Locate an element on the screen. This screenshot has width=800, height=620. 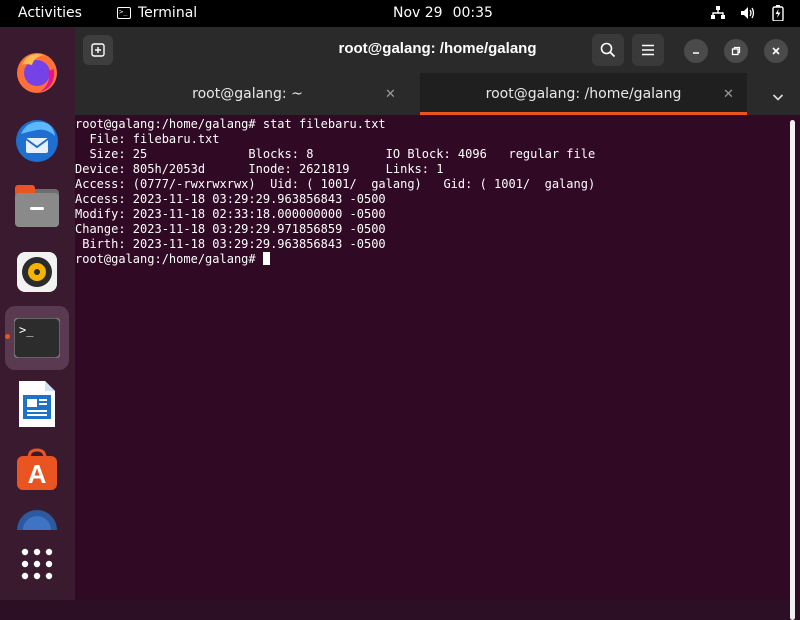
rhythmbox-icon is located at coordinates (37, 272).